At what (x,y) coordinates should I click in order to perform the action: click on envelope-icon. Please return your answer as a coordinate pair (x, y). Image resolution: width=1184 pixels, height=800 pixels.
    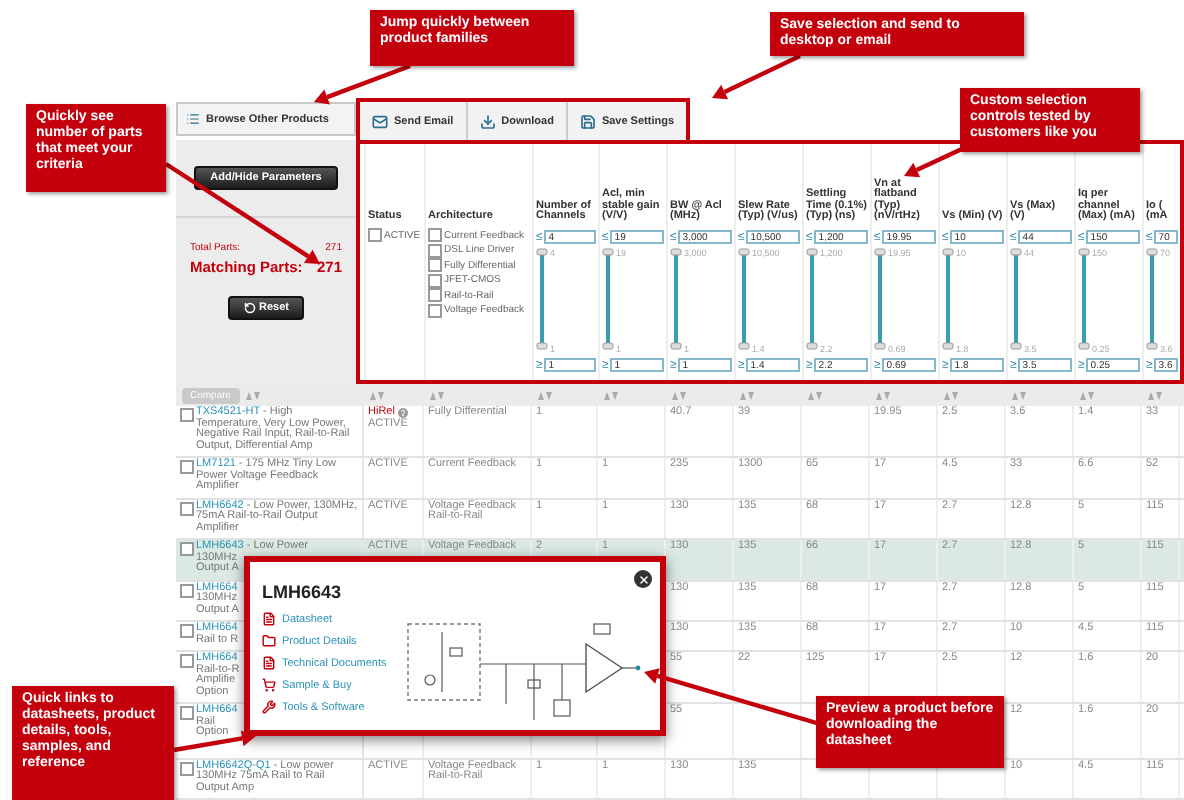
    Looking at the image, I should click on (380, 121).